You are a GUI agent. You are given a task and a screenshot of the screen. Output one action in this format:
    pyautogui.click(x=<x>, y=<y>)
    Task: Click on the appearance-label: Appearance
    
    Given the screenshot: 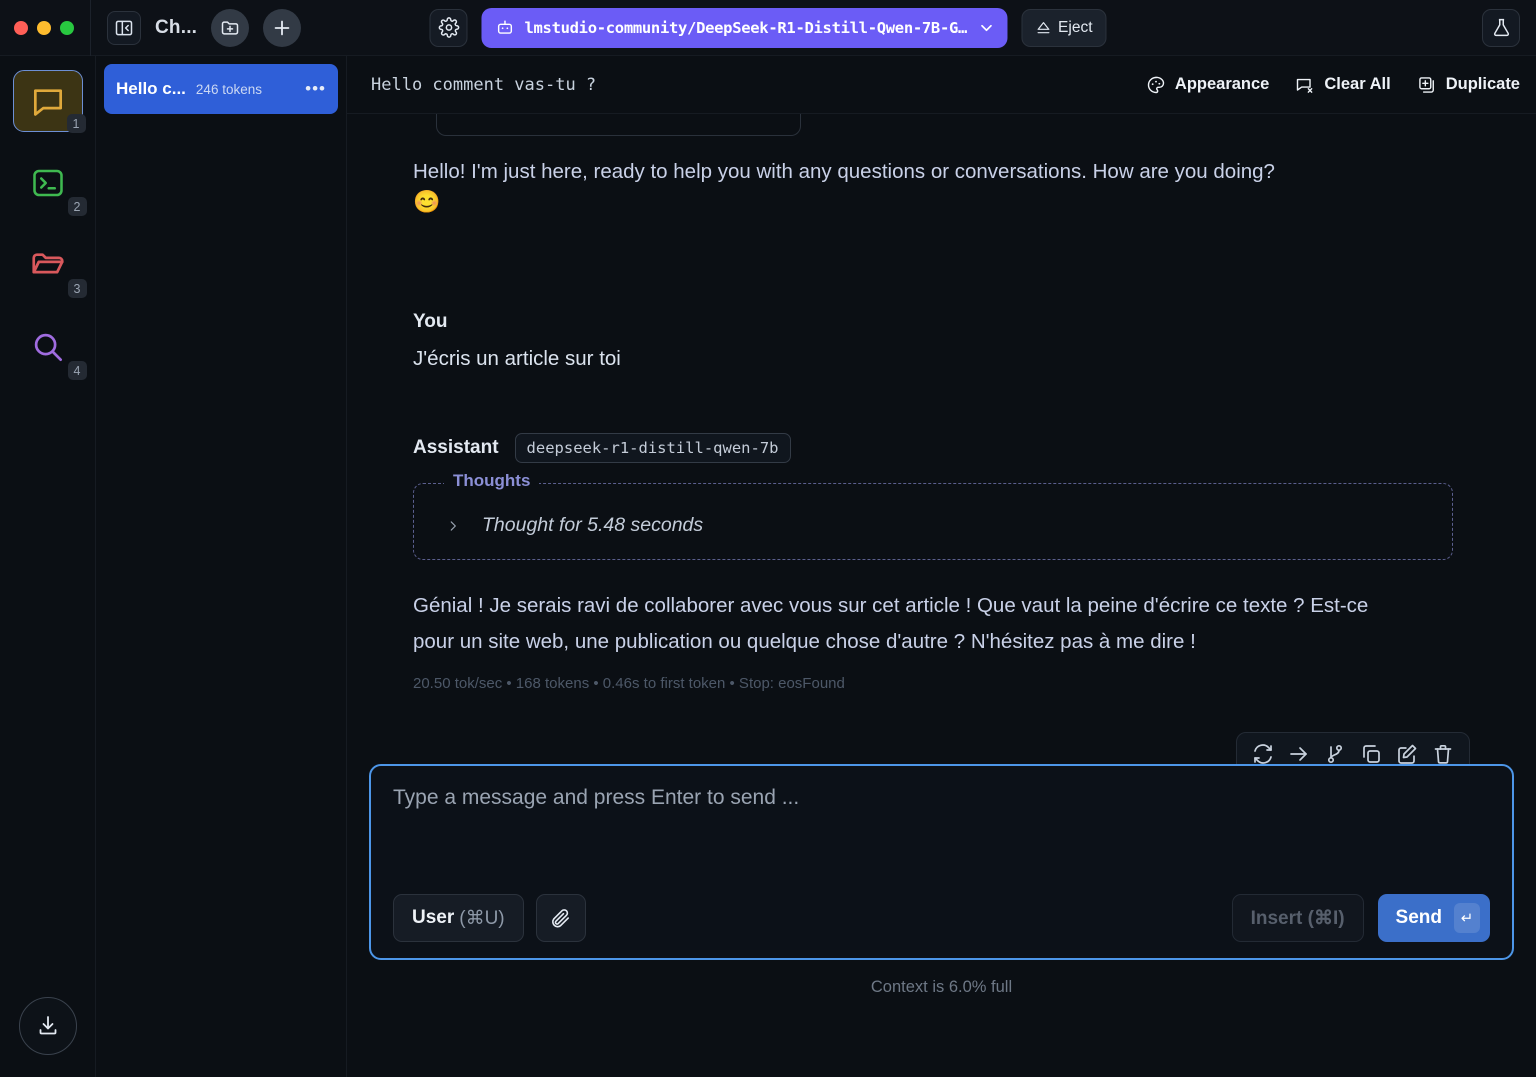 What is the action you would take?
    pyautogui.click(x=1222, y=84)
    